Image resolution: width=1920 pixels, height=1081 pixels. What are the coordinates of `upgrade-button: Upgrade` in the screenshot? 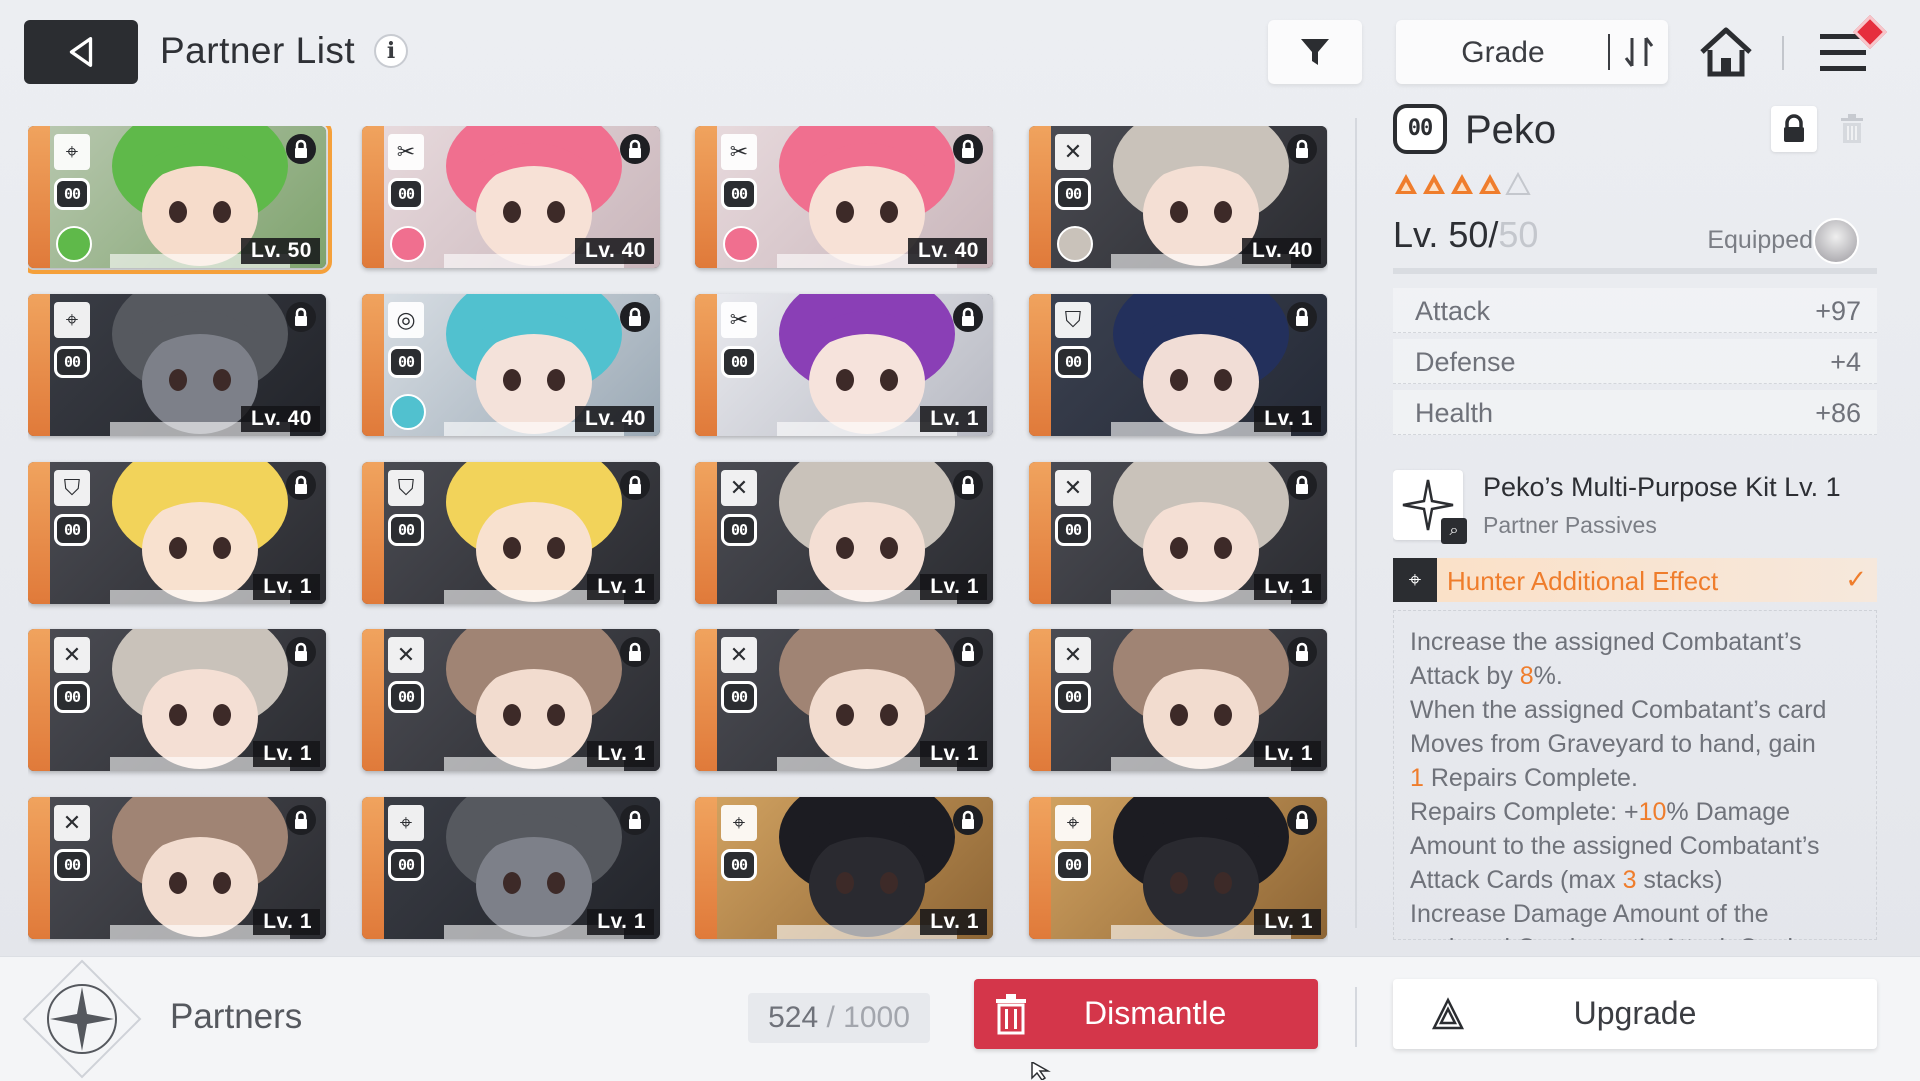 It's located at (1635, 1014).